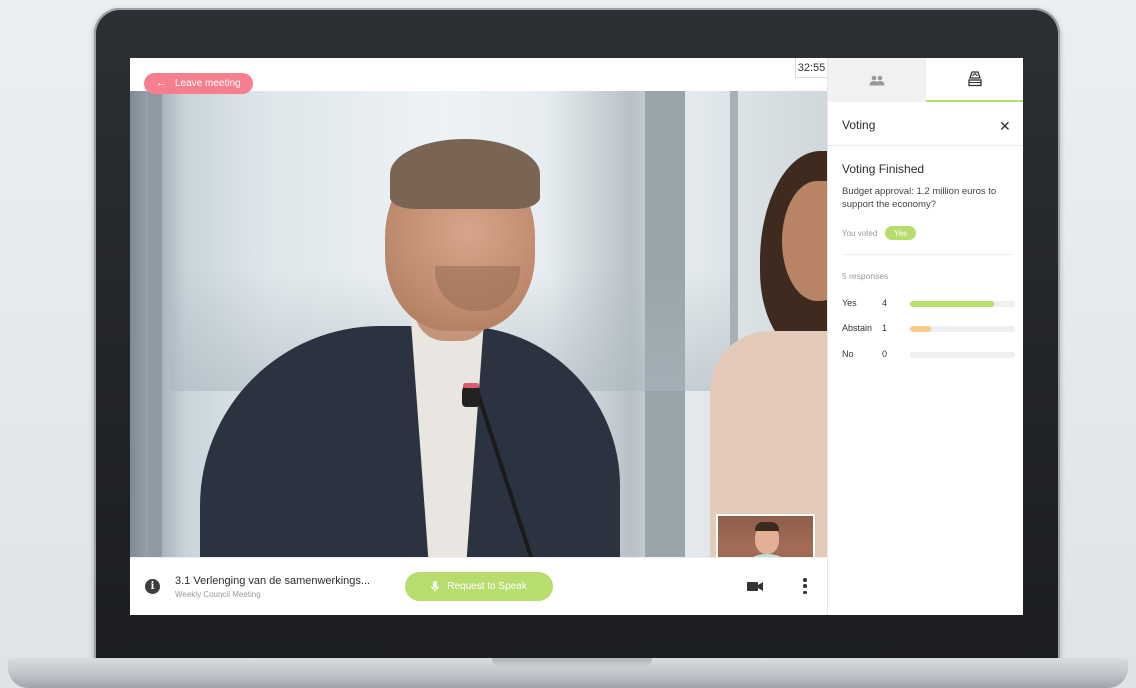 This screenshot has height=688, width=1136. What do you see at coordinates (435, 586) in the screenshot?
I see `microphone-icon` at bounding box center [435, 586].